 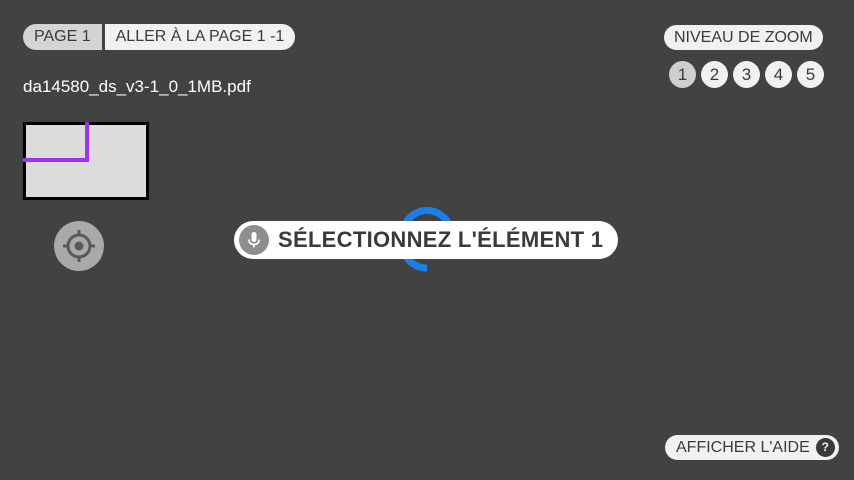 What do you see at coordinates (743, 447) in the screenshot?
I see `help-label: AFFICHER L'AIDE` at bounding box center [743, 447].